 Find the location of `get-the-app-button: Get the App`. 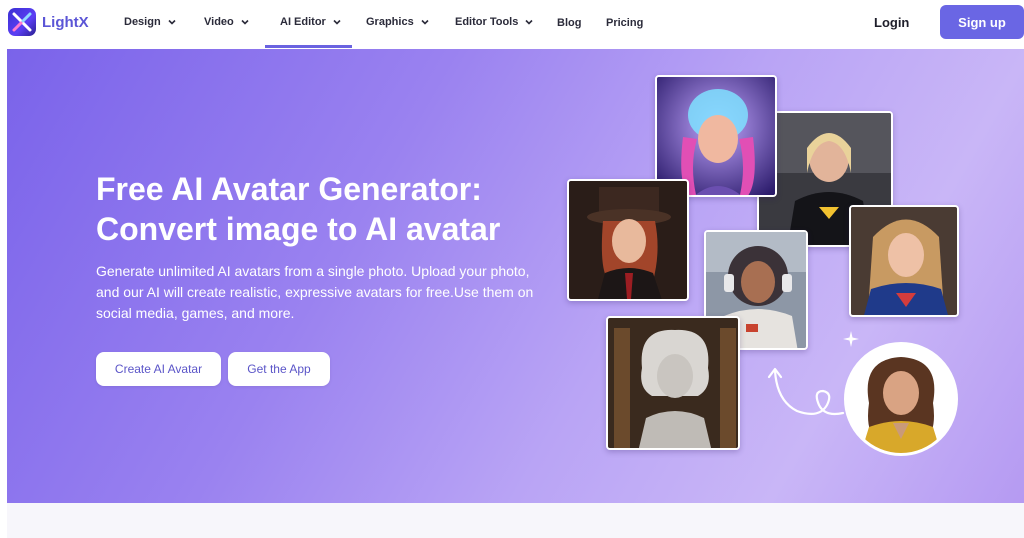

get-the-app-button: Get the App is located at coordinates (279, 369).